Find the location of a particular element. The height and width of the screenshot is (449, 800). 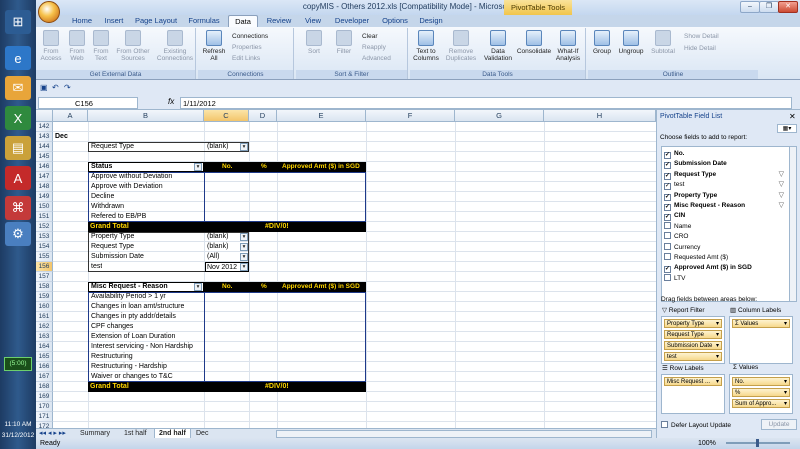

filter-value-request-type: (blank) is located at coordinates (217, 247).